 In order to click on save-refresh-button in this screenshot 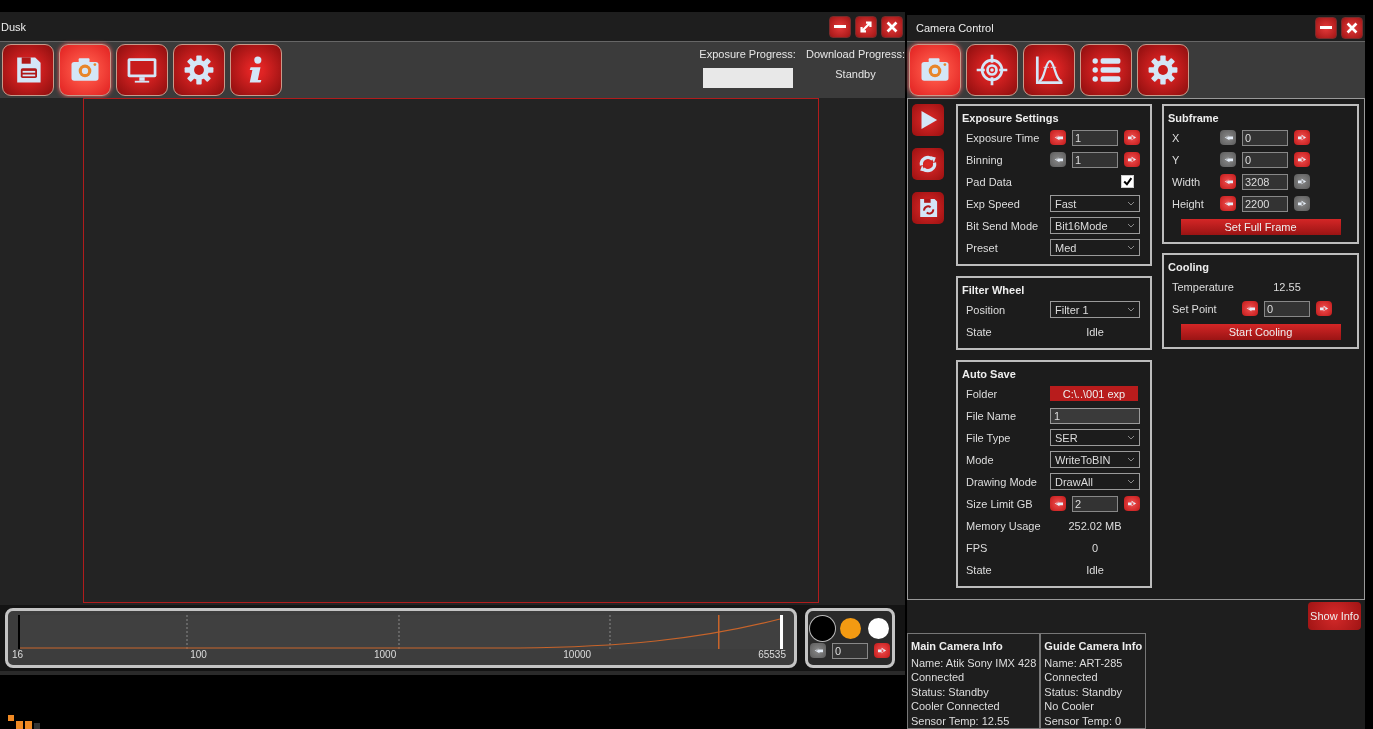, I will do `click(928, 207)`.